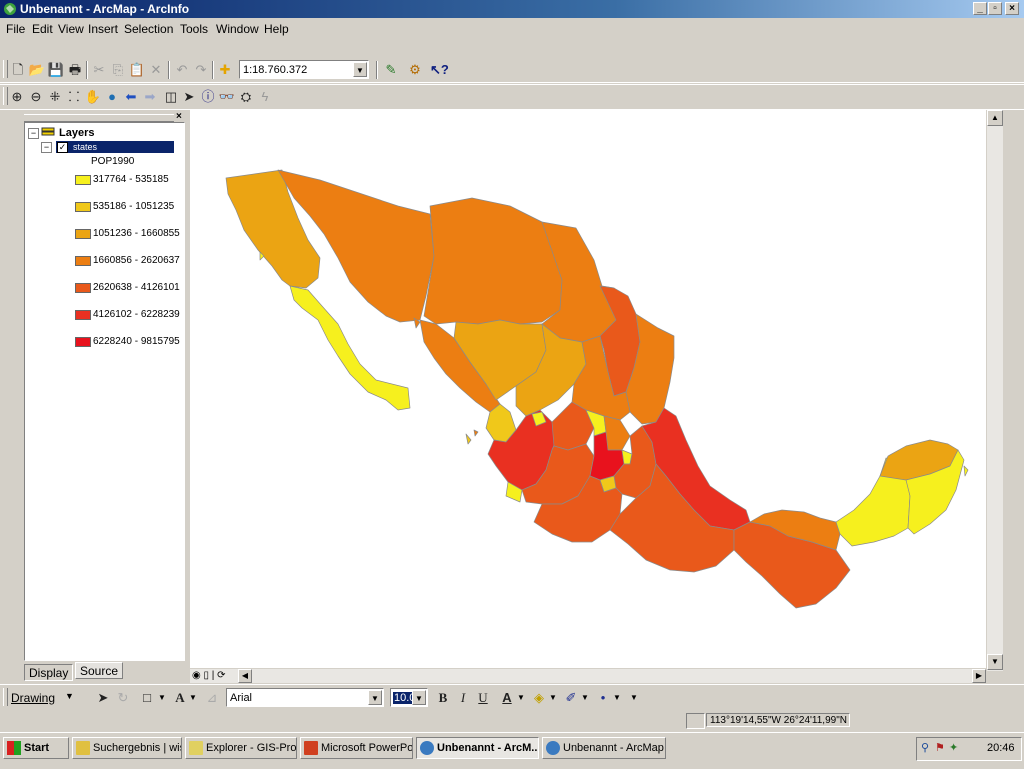 Image resolution: width=1024 pixels, height=769 pixels. What do you see at coordinates (212, 698) in the screenshot?
I see `edit-vertices-icon: ⊿` at bounding box center [212, 698].